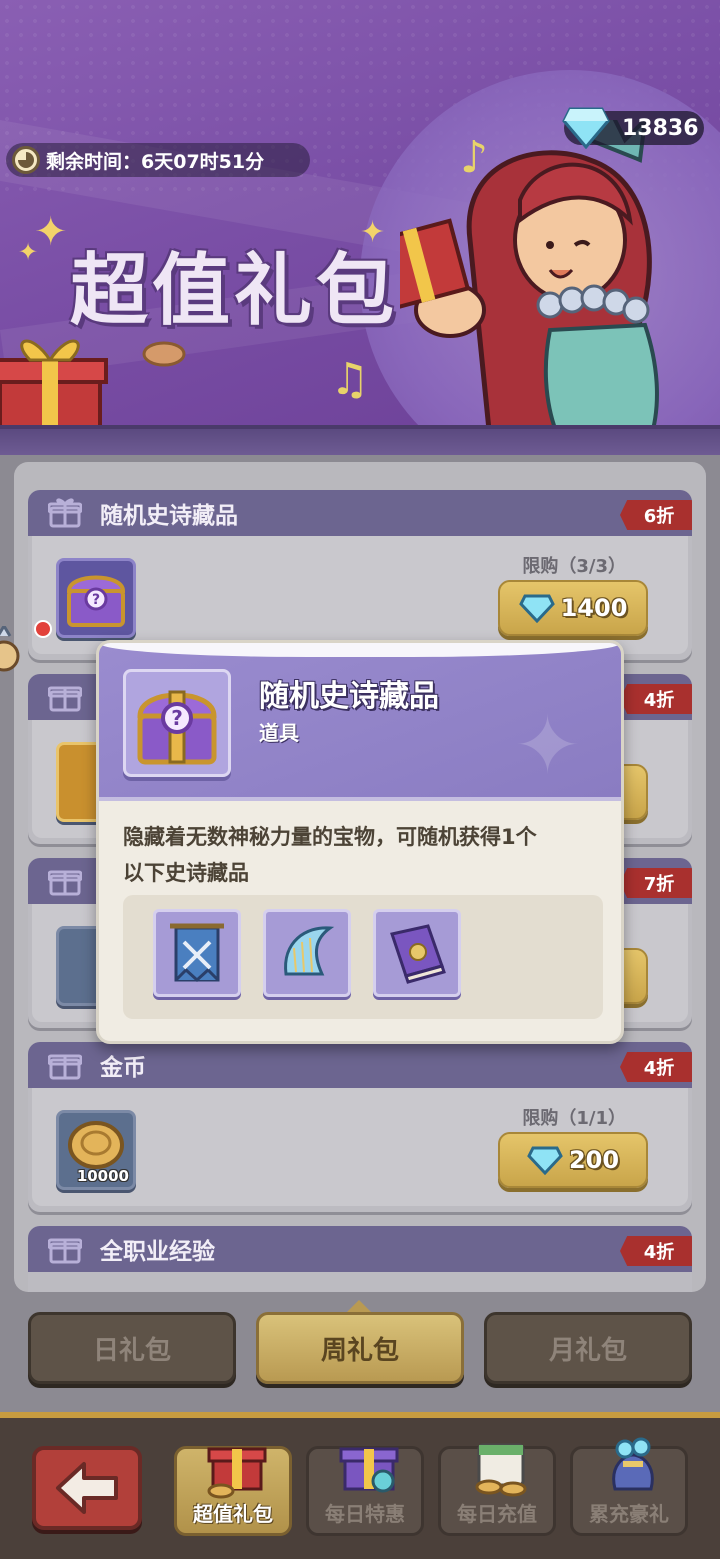 Image resolution: width=720 pixels, height=1559 pixels. I want to click on clock-icon, so click(26, 160).